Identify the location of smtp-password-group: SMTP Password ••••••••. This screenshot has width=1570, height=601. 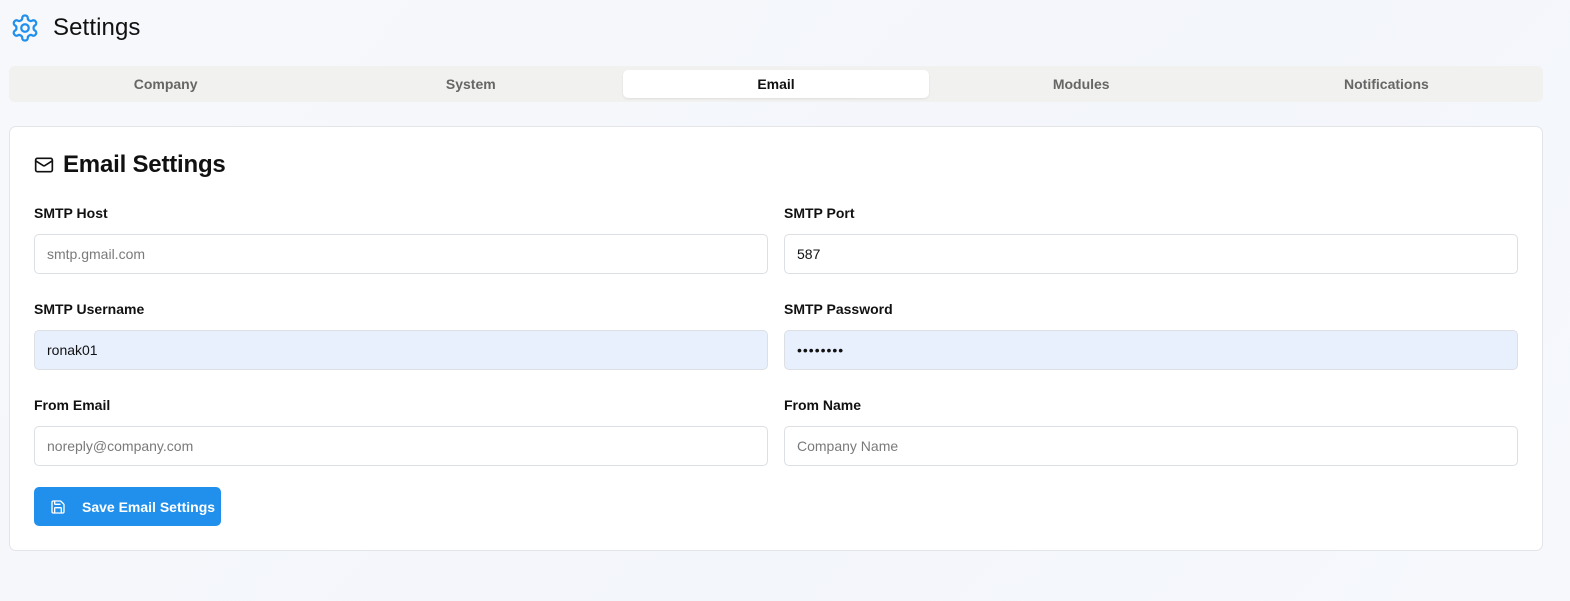
(1151, 334).